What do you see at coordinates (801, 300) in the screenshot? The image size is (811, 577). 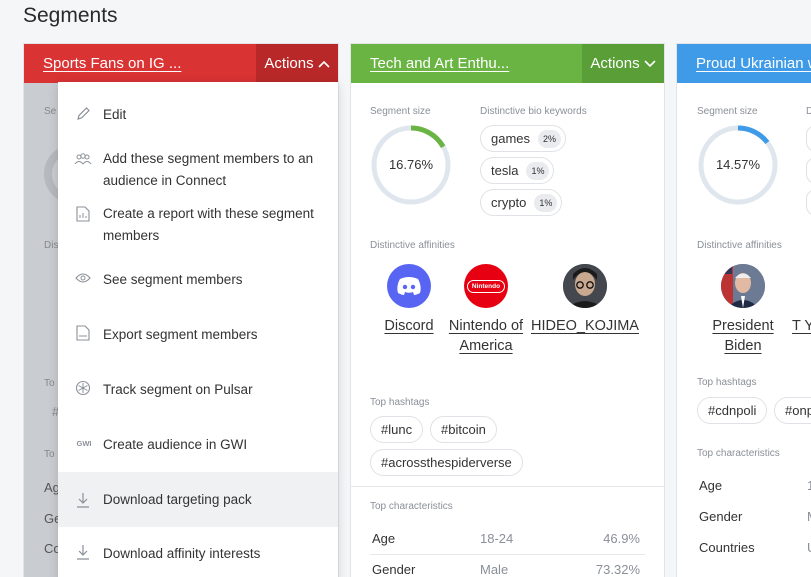 I see `affinity-partial: T Yo` at bounding box center [801, 300].